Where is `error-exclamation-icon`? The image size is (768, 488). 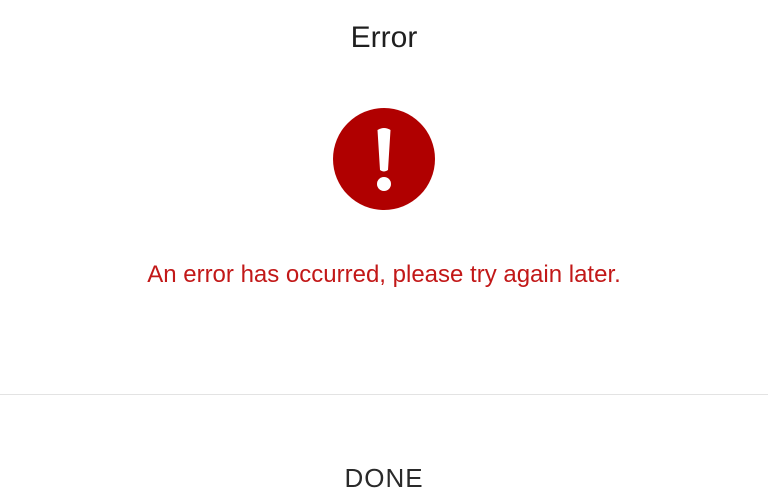
error-exclamation-icon is located at coordinates (384, 159).